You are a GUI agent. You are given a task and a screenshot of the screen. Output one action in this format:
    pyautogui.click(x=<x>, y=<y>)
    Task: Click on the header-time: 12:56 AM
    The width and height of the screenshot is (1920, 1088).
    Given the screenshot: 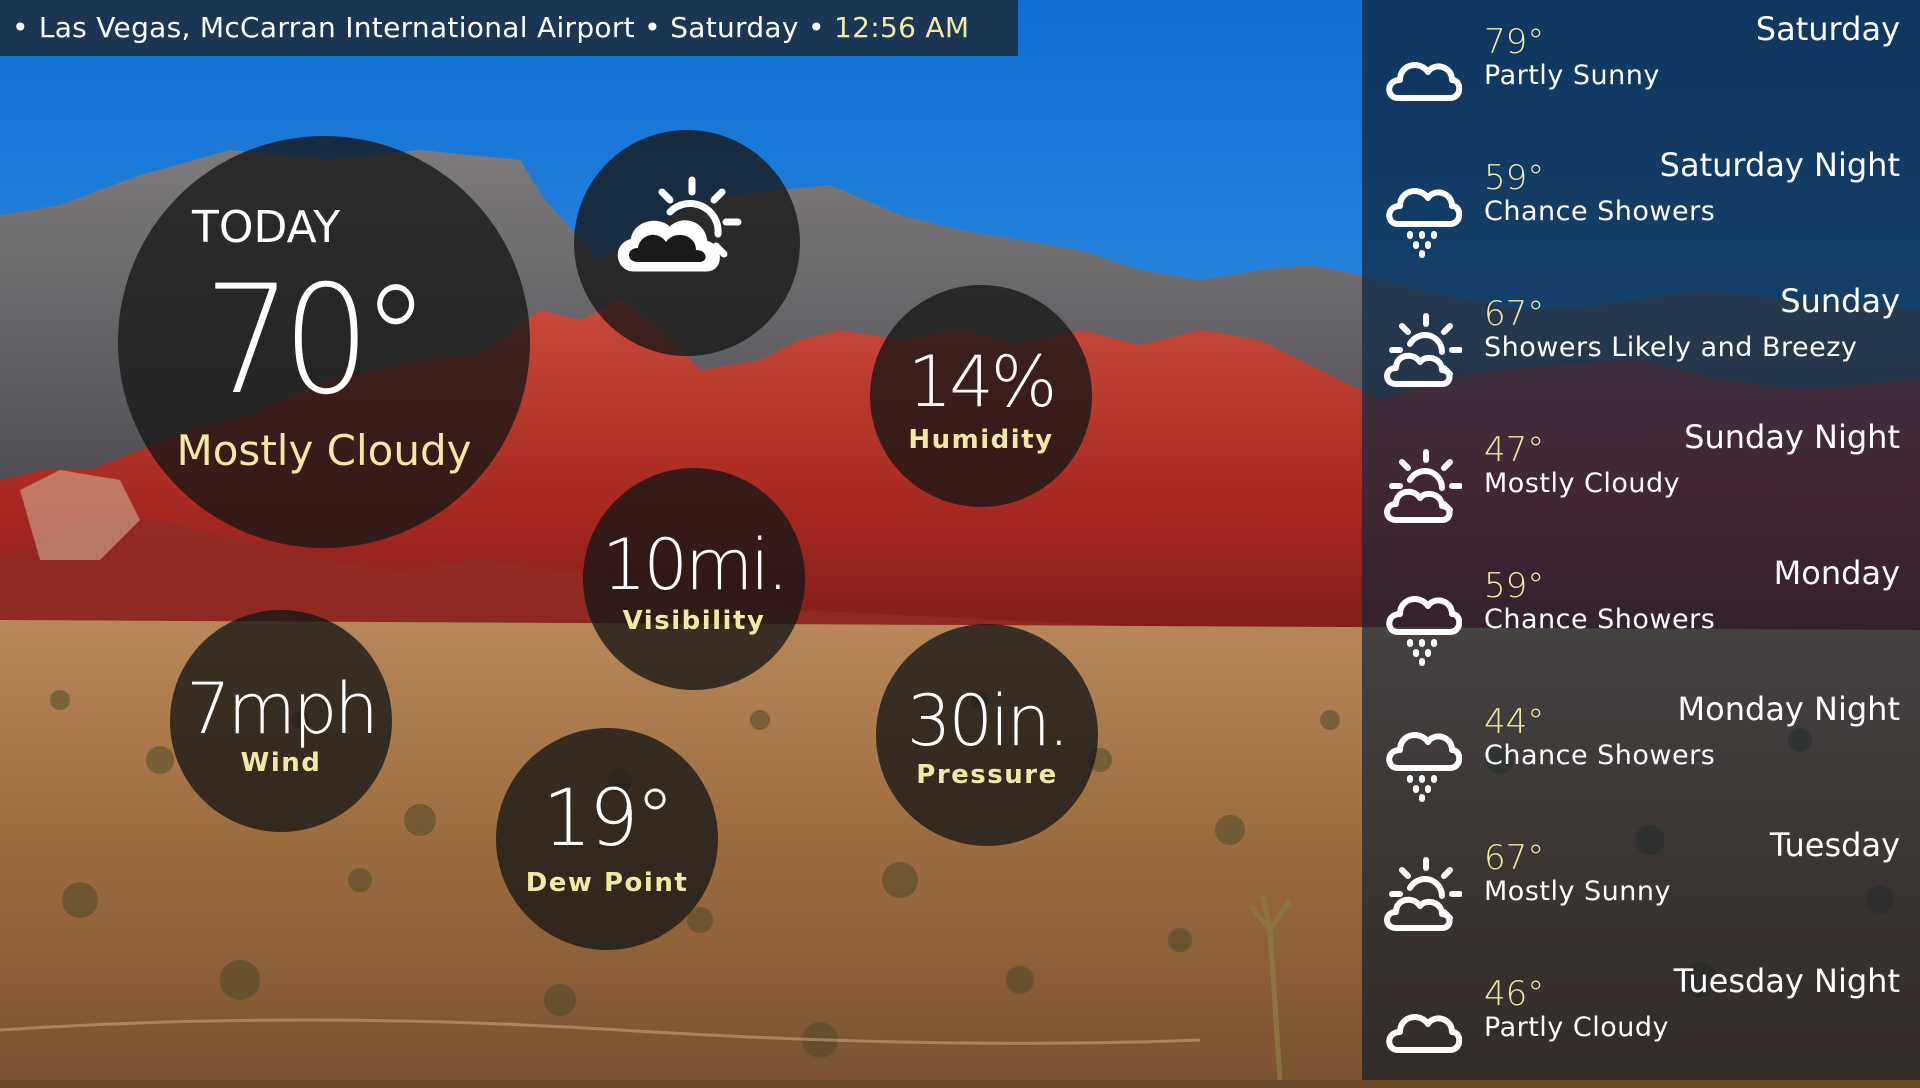 What is the action you would take?
    pyautogui.click(x=902, y=27)
    